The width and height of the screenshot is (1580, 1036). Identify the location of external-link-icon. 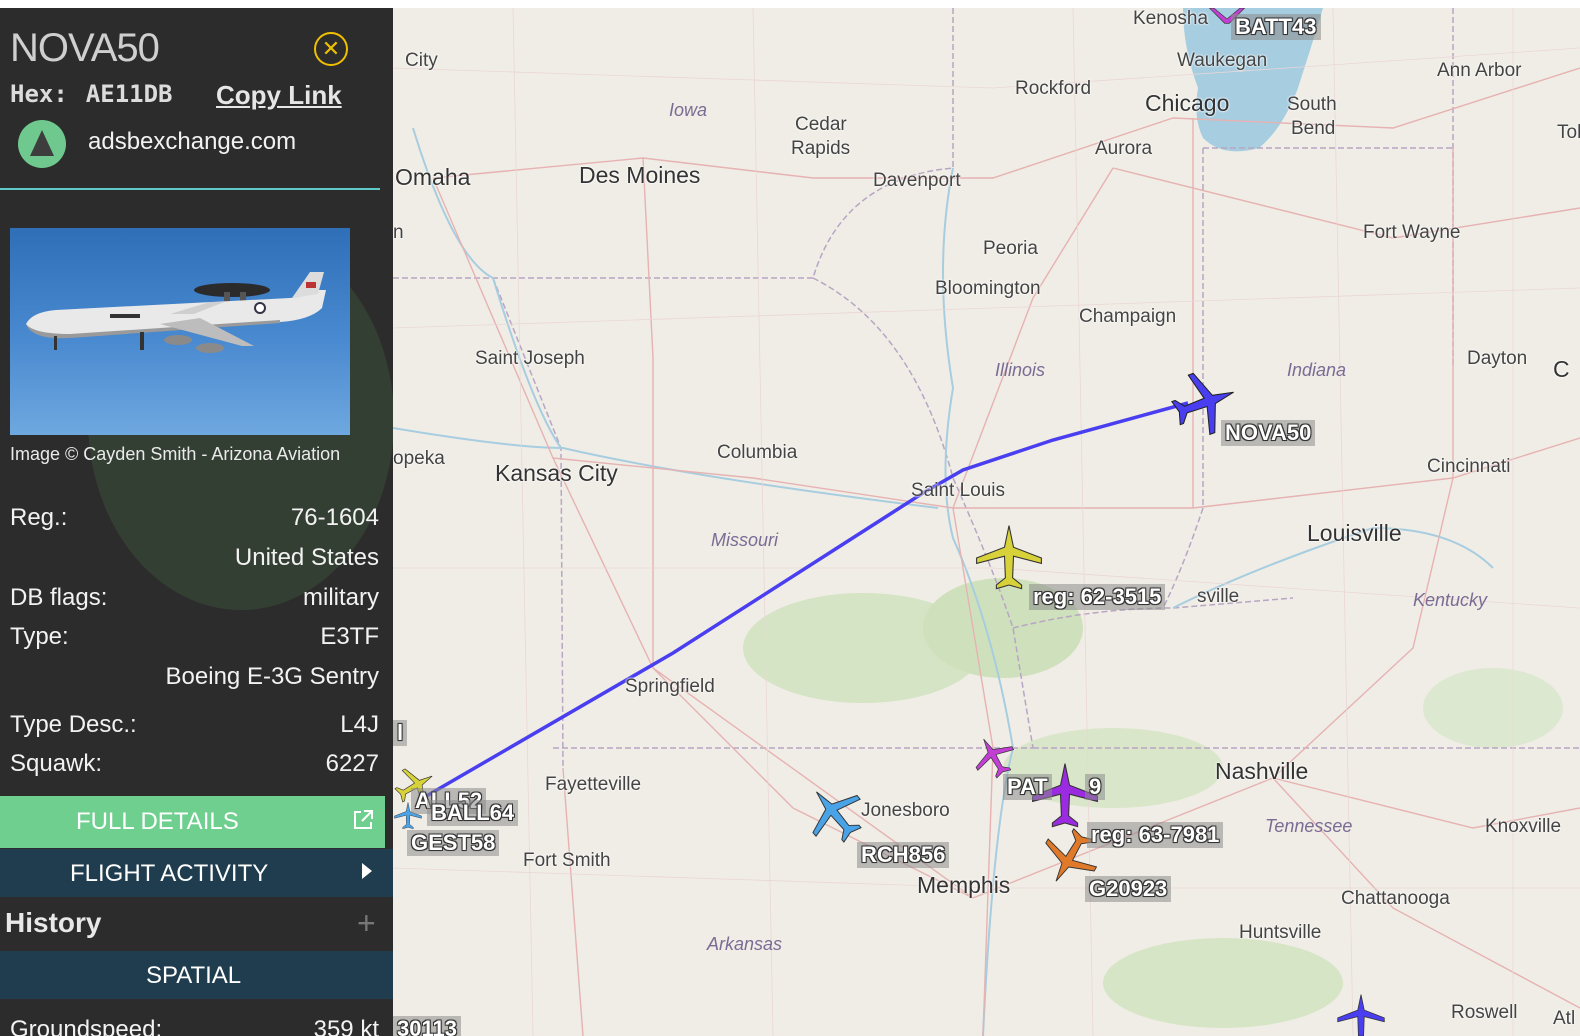
(363, 823).